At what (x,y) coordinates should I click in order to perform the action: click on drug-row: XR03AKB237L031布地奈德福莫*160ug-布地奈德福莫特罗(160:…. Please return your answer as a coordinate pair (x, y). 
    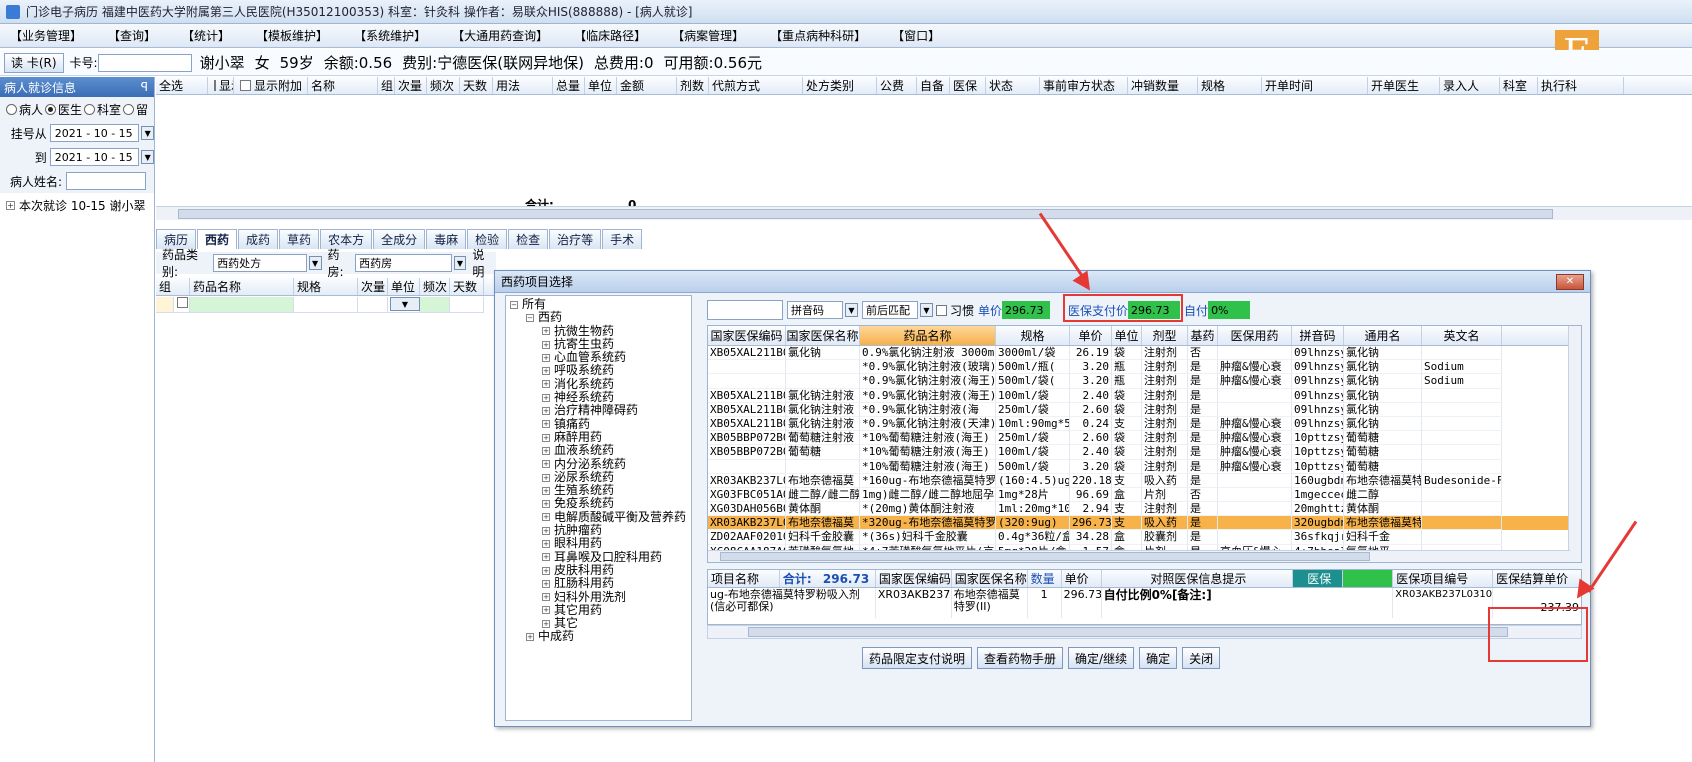
    Looking at the image, I should click on (1144, 480).